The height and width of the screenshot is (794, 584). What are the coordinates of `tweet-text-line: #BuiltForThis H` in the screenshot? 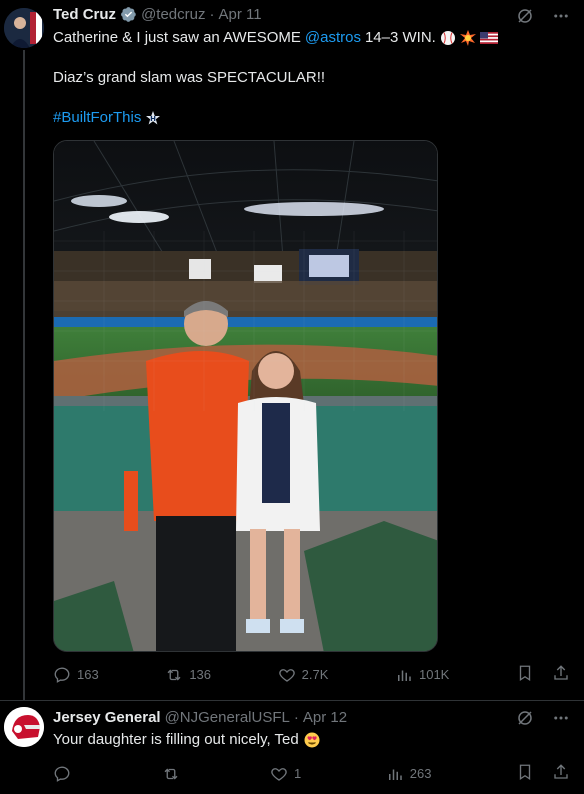 It's located at (107, 118).